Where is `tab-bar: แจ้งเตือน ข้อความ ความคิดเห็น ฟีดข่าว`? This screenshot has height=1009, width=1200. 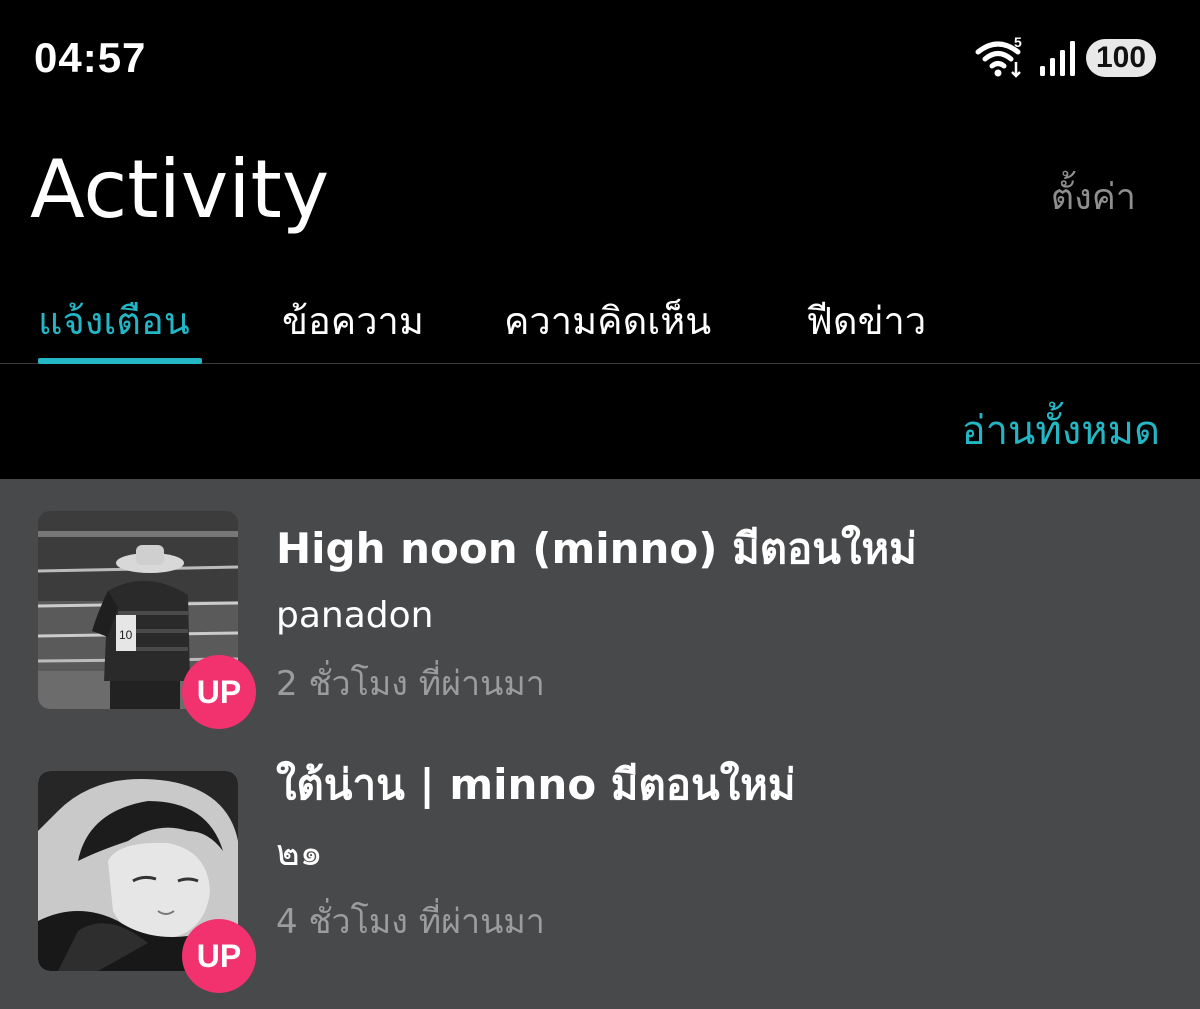
tab-bar: แจ้งเตือน ข้อความ ความคิดเห็น ฟีดข่าว is located at coordinates (600, 322).